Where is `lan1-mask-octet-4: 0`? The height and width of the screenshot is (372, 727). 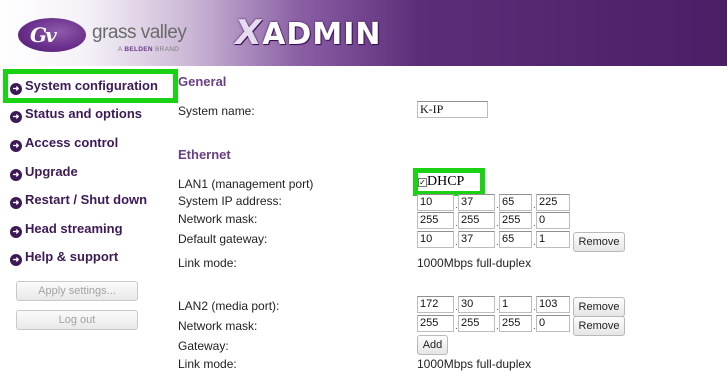 lan1-mask-octet-4: 0 is located at coordinates (553, 220).